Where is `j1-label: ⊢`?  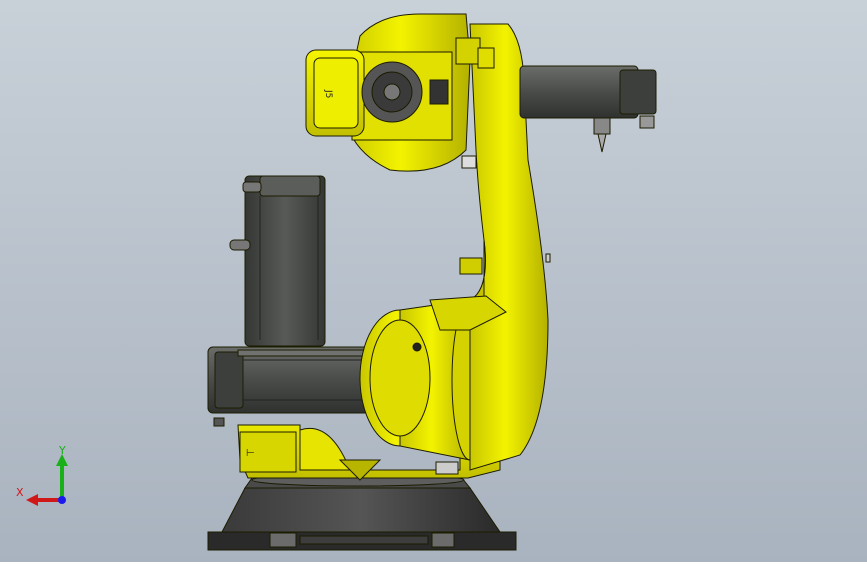
j1-label: ⊢ is located at coordinates (250, 453).